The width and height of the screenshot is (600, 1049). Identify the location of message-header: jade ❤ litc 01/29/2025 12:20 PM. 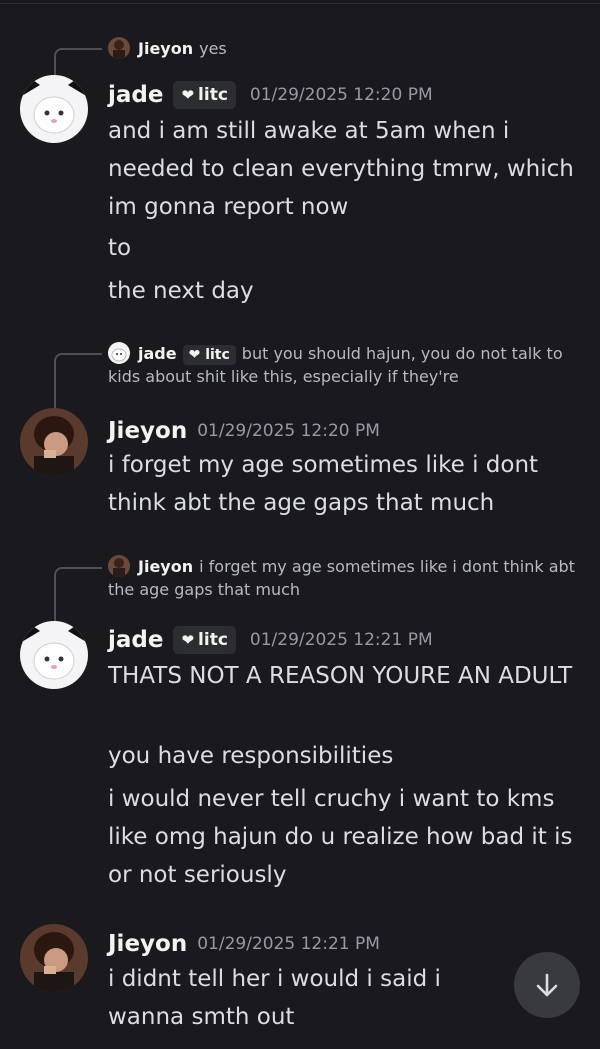
(270, 95).